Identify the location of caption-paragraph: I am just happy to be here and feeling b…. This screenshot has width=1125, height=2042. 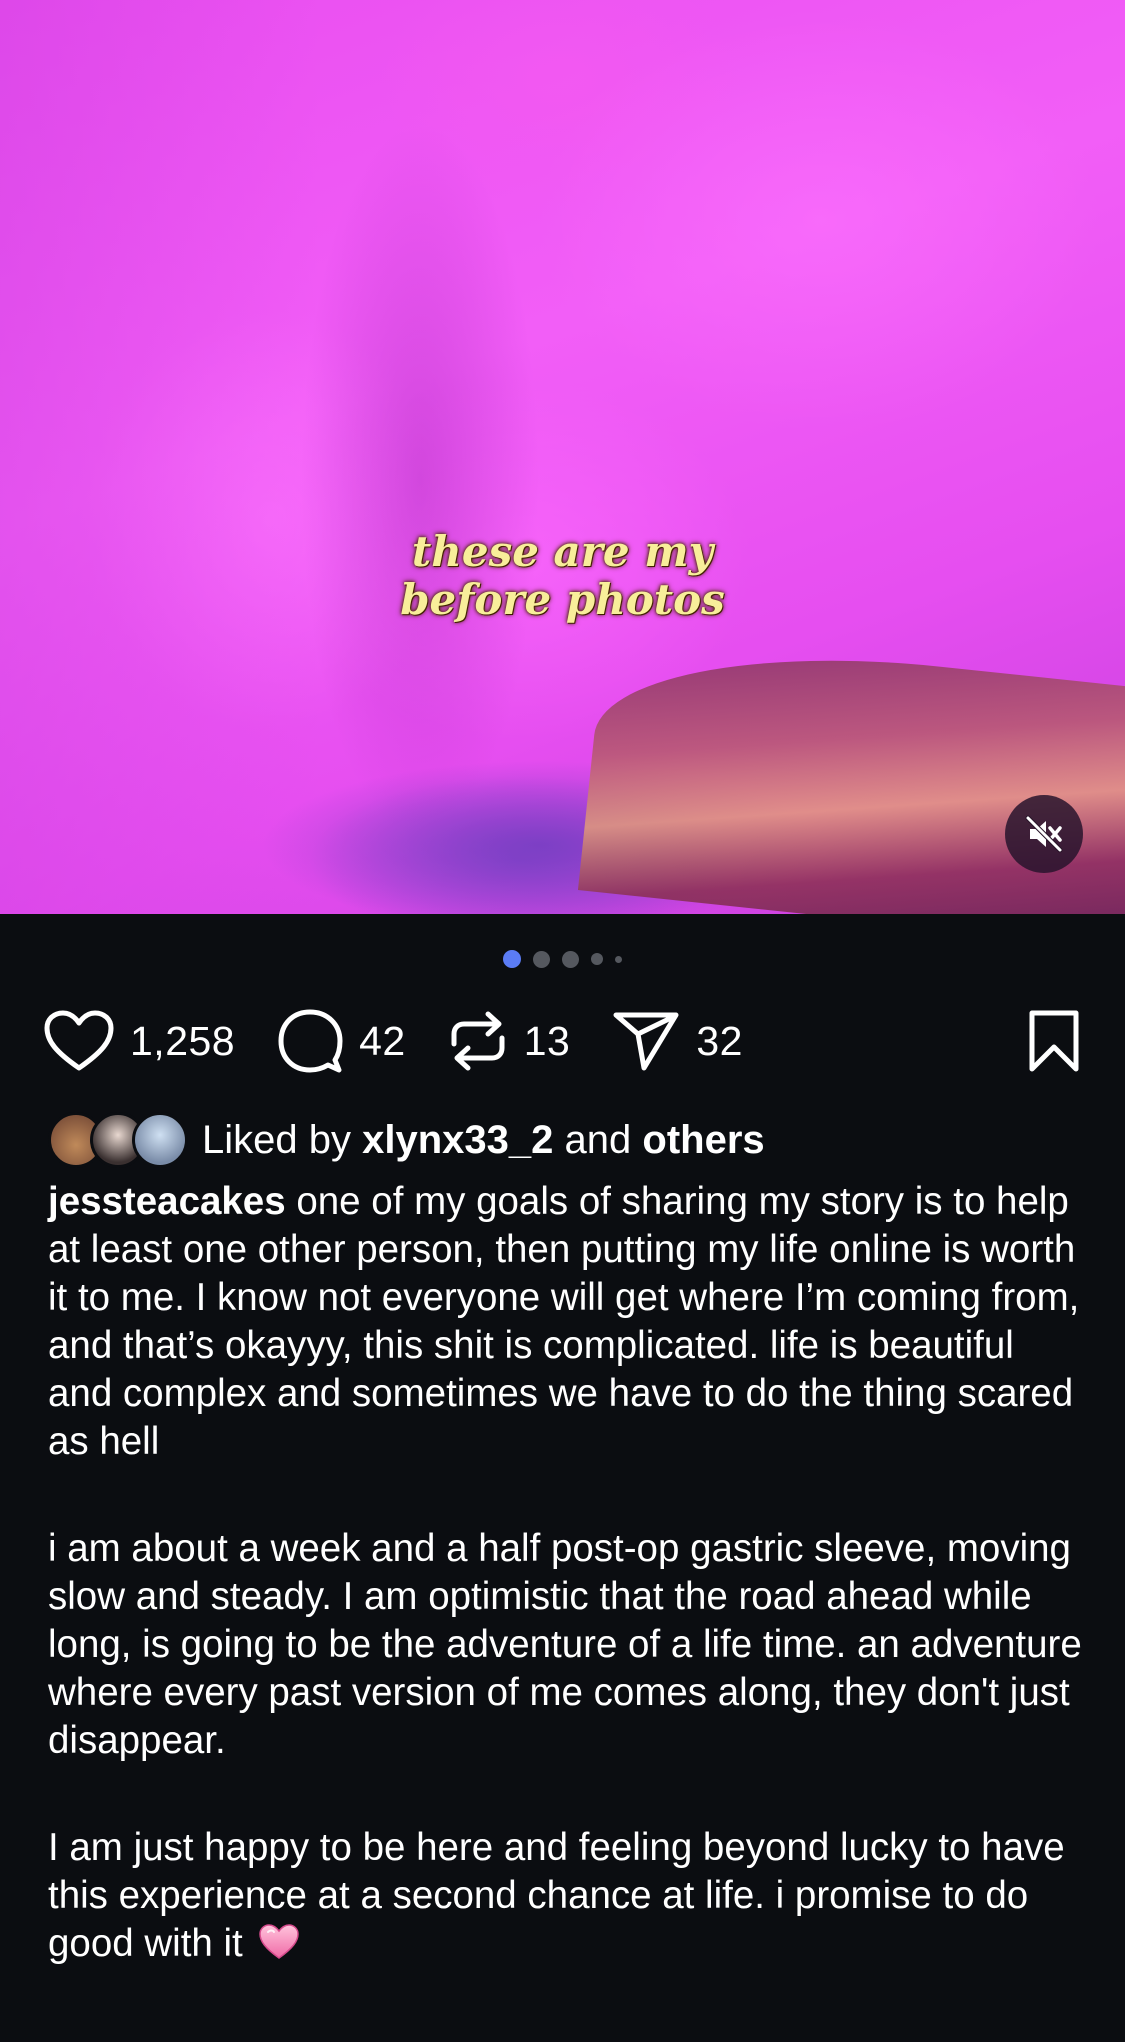
(568, 1896).